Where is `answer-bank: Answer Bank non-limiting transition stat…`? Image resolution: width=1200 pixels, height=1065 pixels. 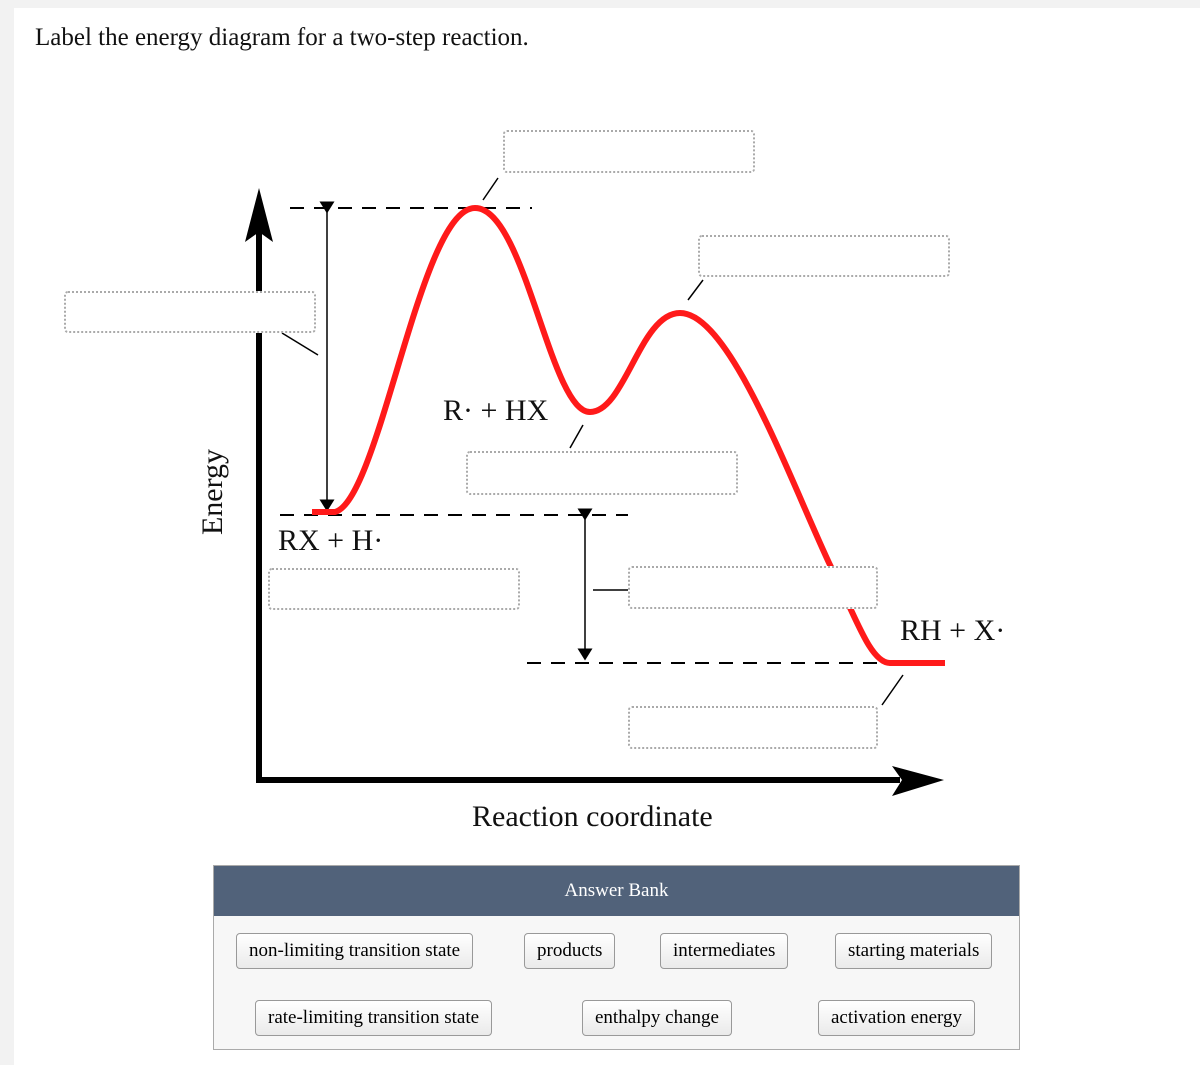
answer-bank: Answer Bank non-limiting transition stat… is located at coordinates (616, 957).